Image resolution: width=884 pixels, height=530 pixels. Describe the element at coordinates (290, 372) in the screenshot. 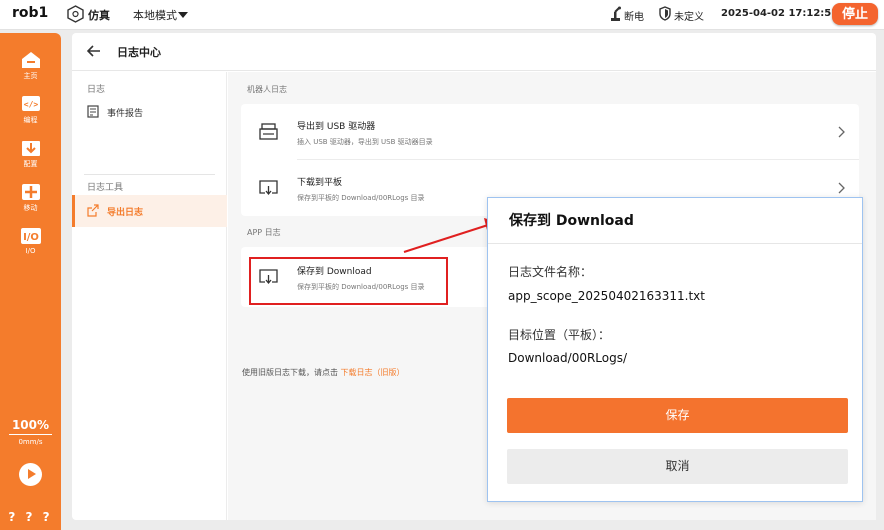

I see `legacy-text: 使用旧版日志下载，请点击` at that location.